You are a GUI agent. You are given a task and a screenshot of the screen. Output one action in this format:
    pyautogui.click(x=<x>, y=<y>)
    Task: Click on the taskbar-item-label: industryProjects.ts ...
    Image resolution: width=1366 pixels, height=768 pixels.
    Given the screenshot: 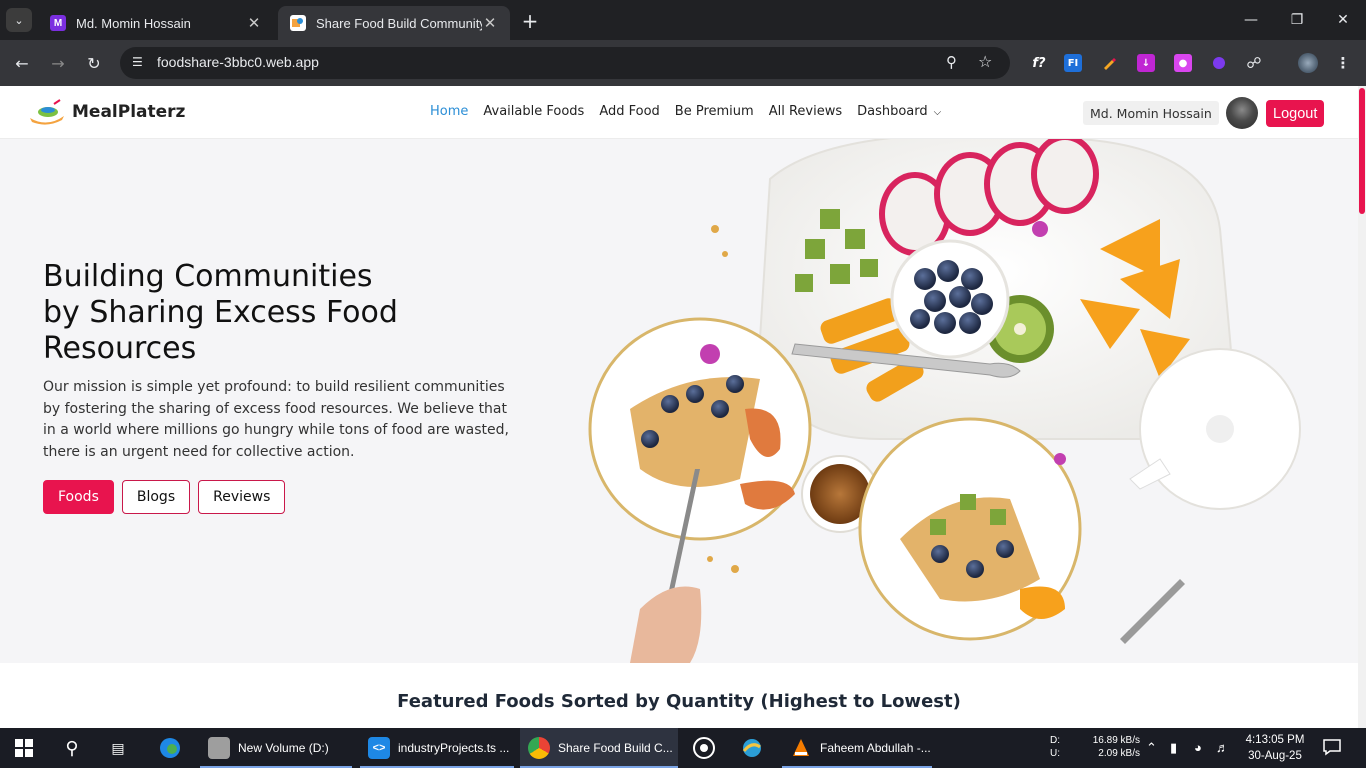 What is the action you would take?
    pyautogui.click(x=454, y=748)
    